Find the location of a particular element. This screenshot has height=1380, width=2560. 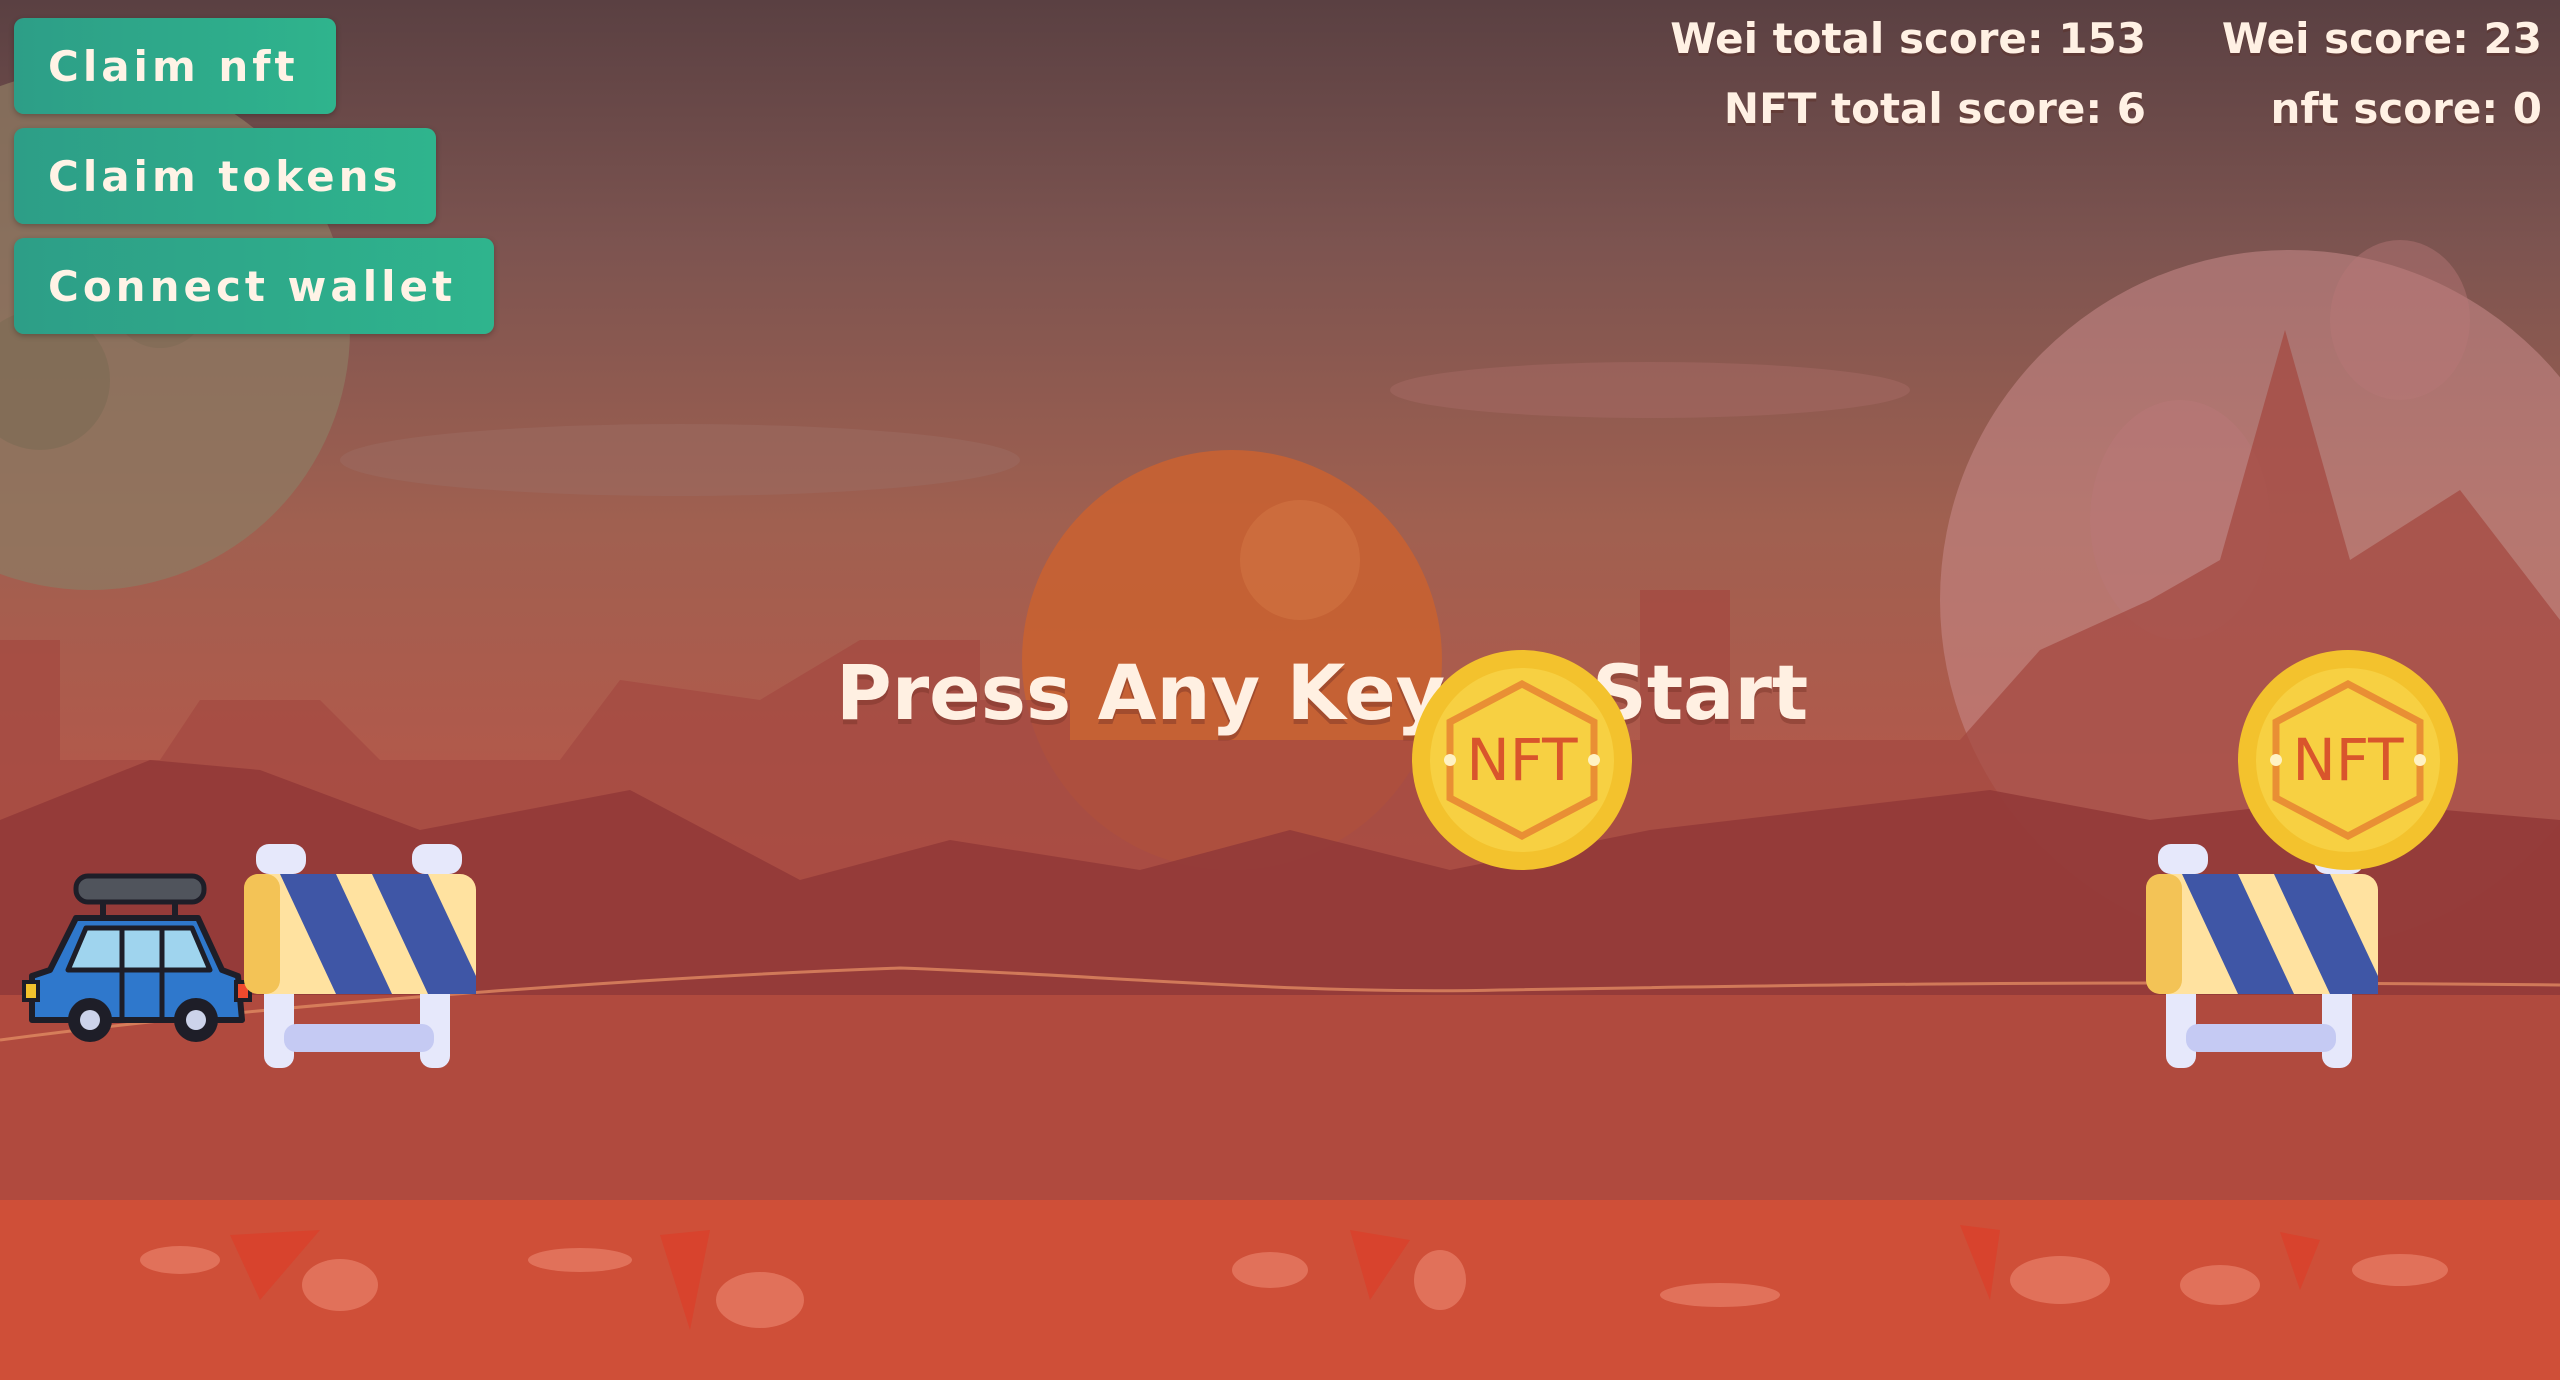

claim-tokens-button: Claim tokens is located at coordinates (225, 176).